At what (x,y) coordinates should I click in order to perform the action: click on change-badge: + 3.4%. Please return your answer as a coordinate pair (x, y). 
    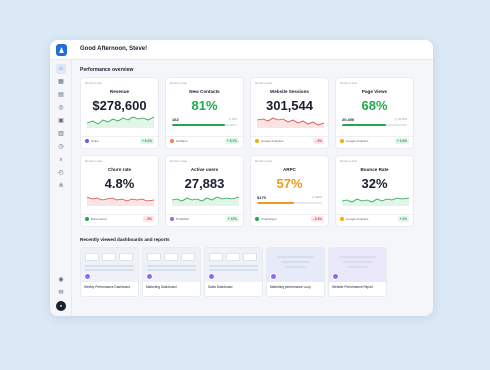
    Looking at the image, I should click on (401, 141).